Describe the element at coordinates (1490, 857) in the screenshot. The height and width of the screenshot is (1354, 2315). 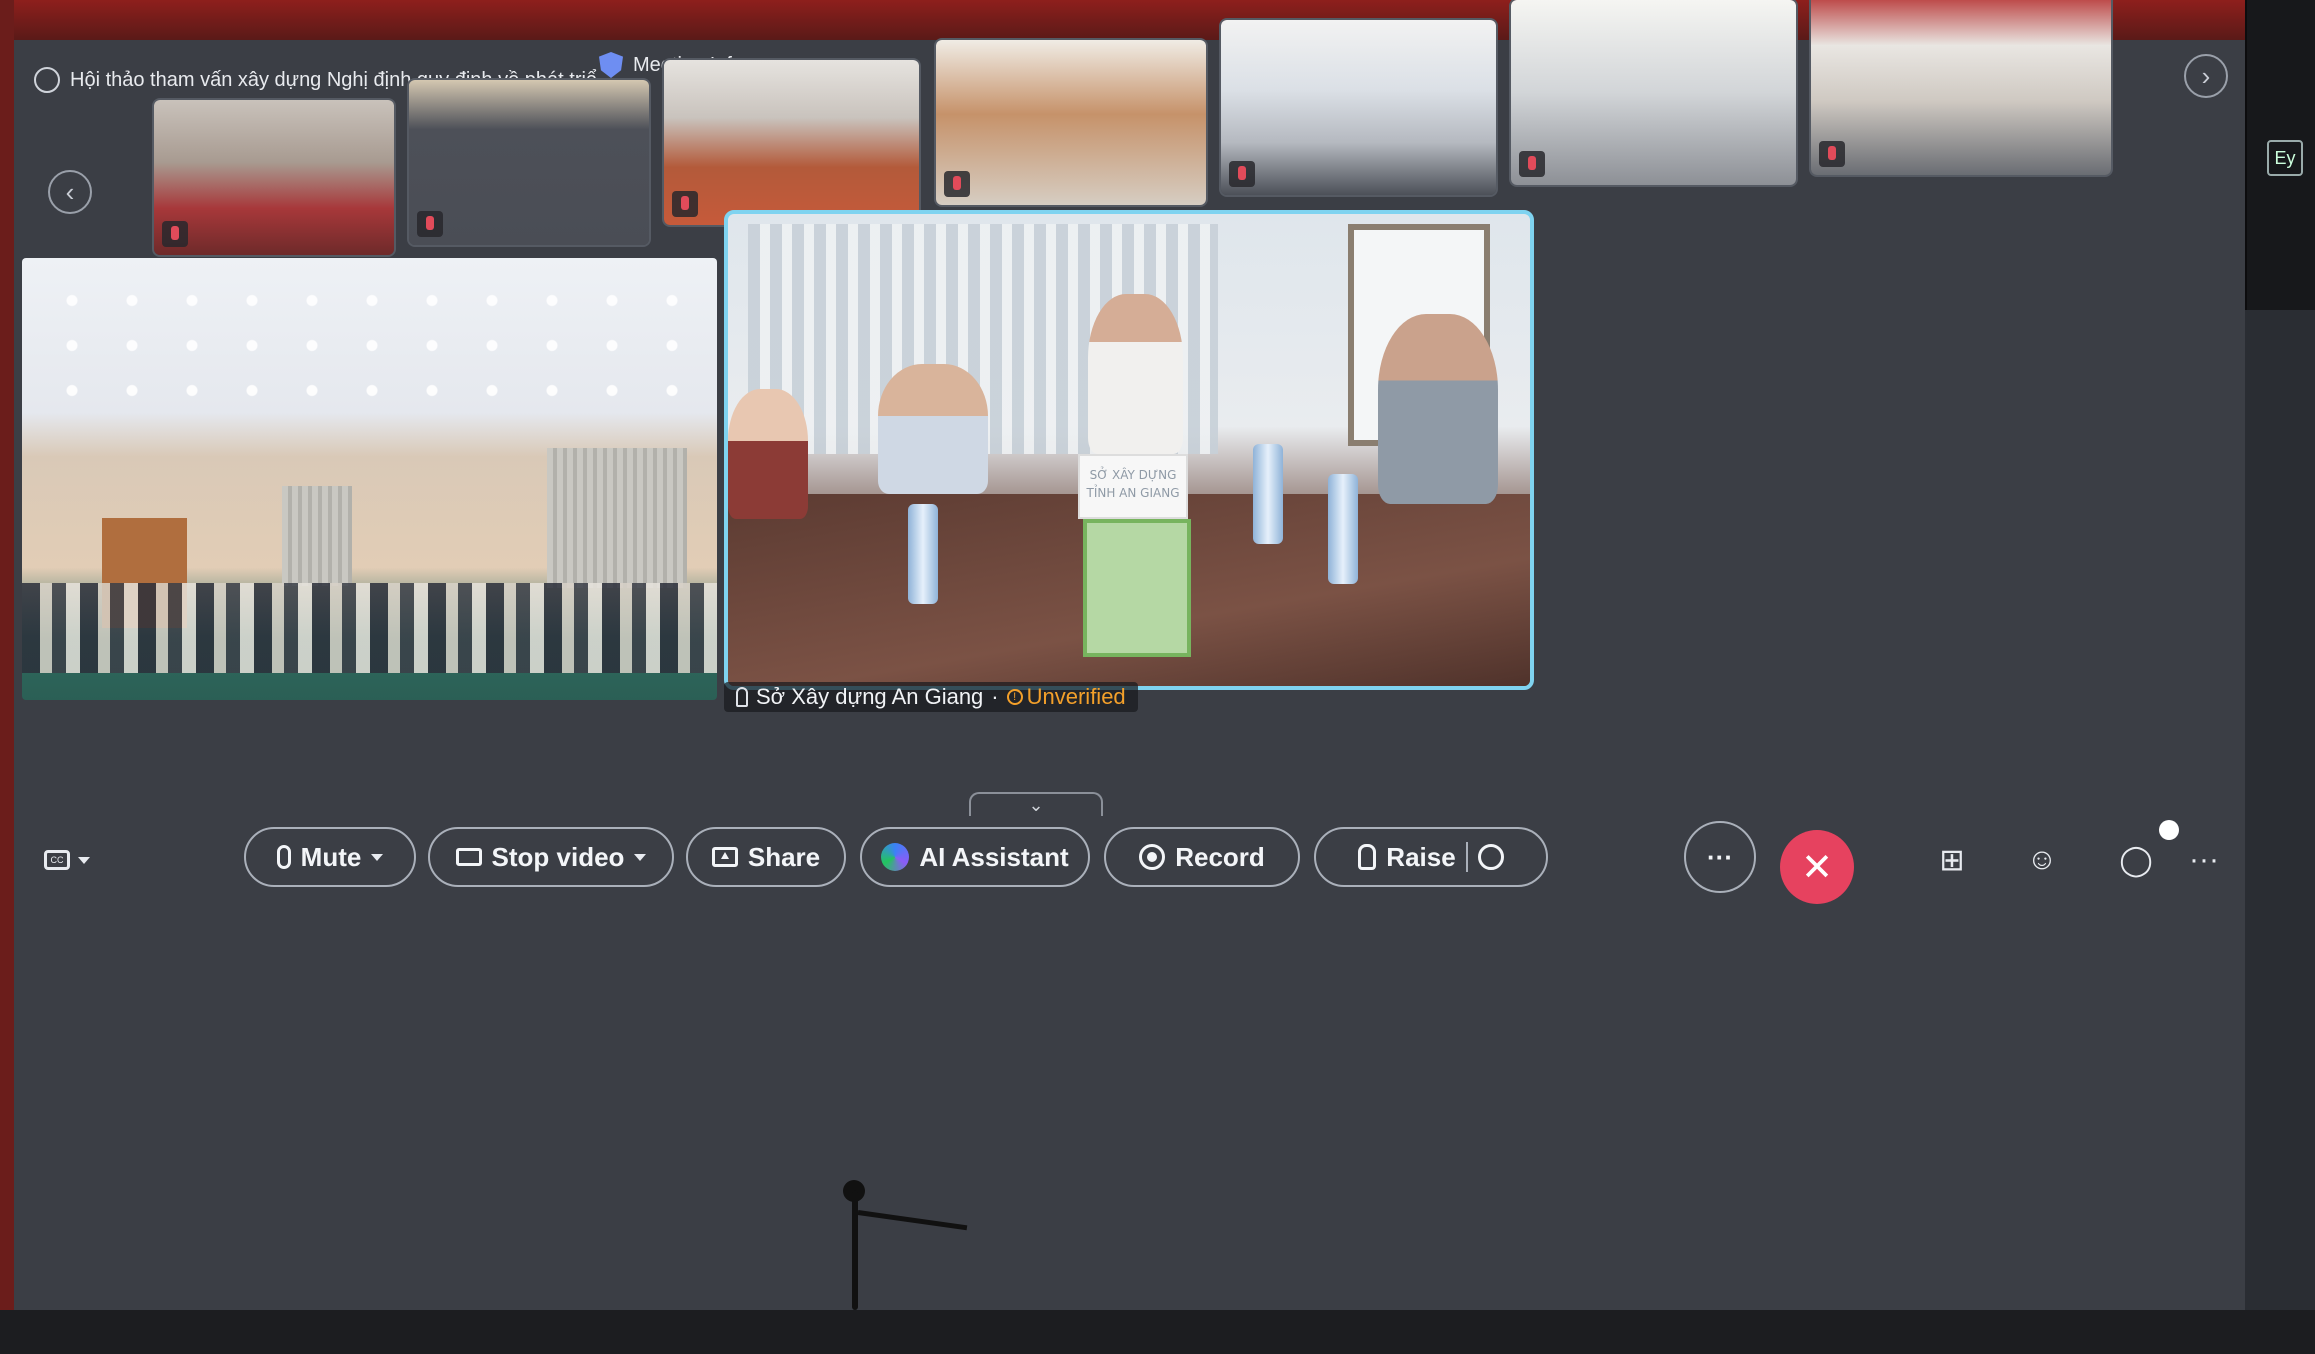
I see `reactions-icon` at that location.